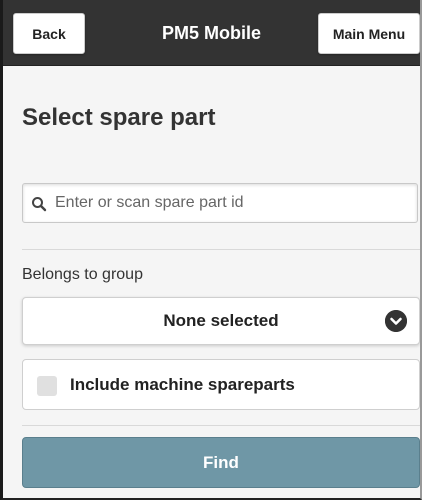  What do you see at coordinates (233, 203) in the screenshot?
I see `search-input` at bounding box center [233, 203].